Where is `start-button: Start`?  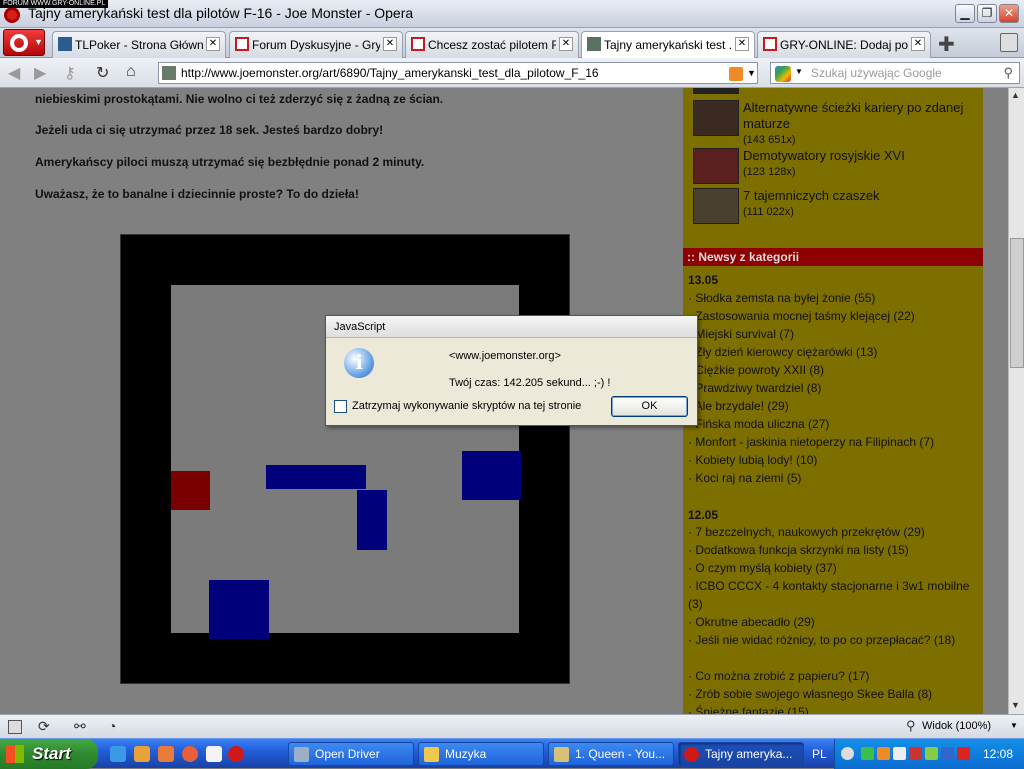
start-button: Start is located at coordinates (49, 754).